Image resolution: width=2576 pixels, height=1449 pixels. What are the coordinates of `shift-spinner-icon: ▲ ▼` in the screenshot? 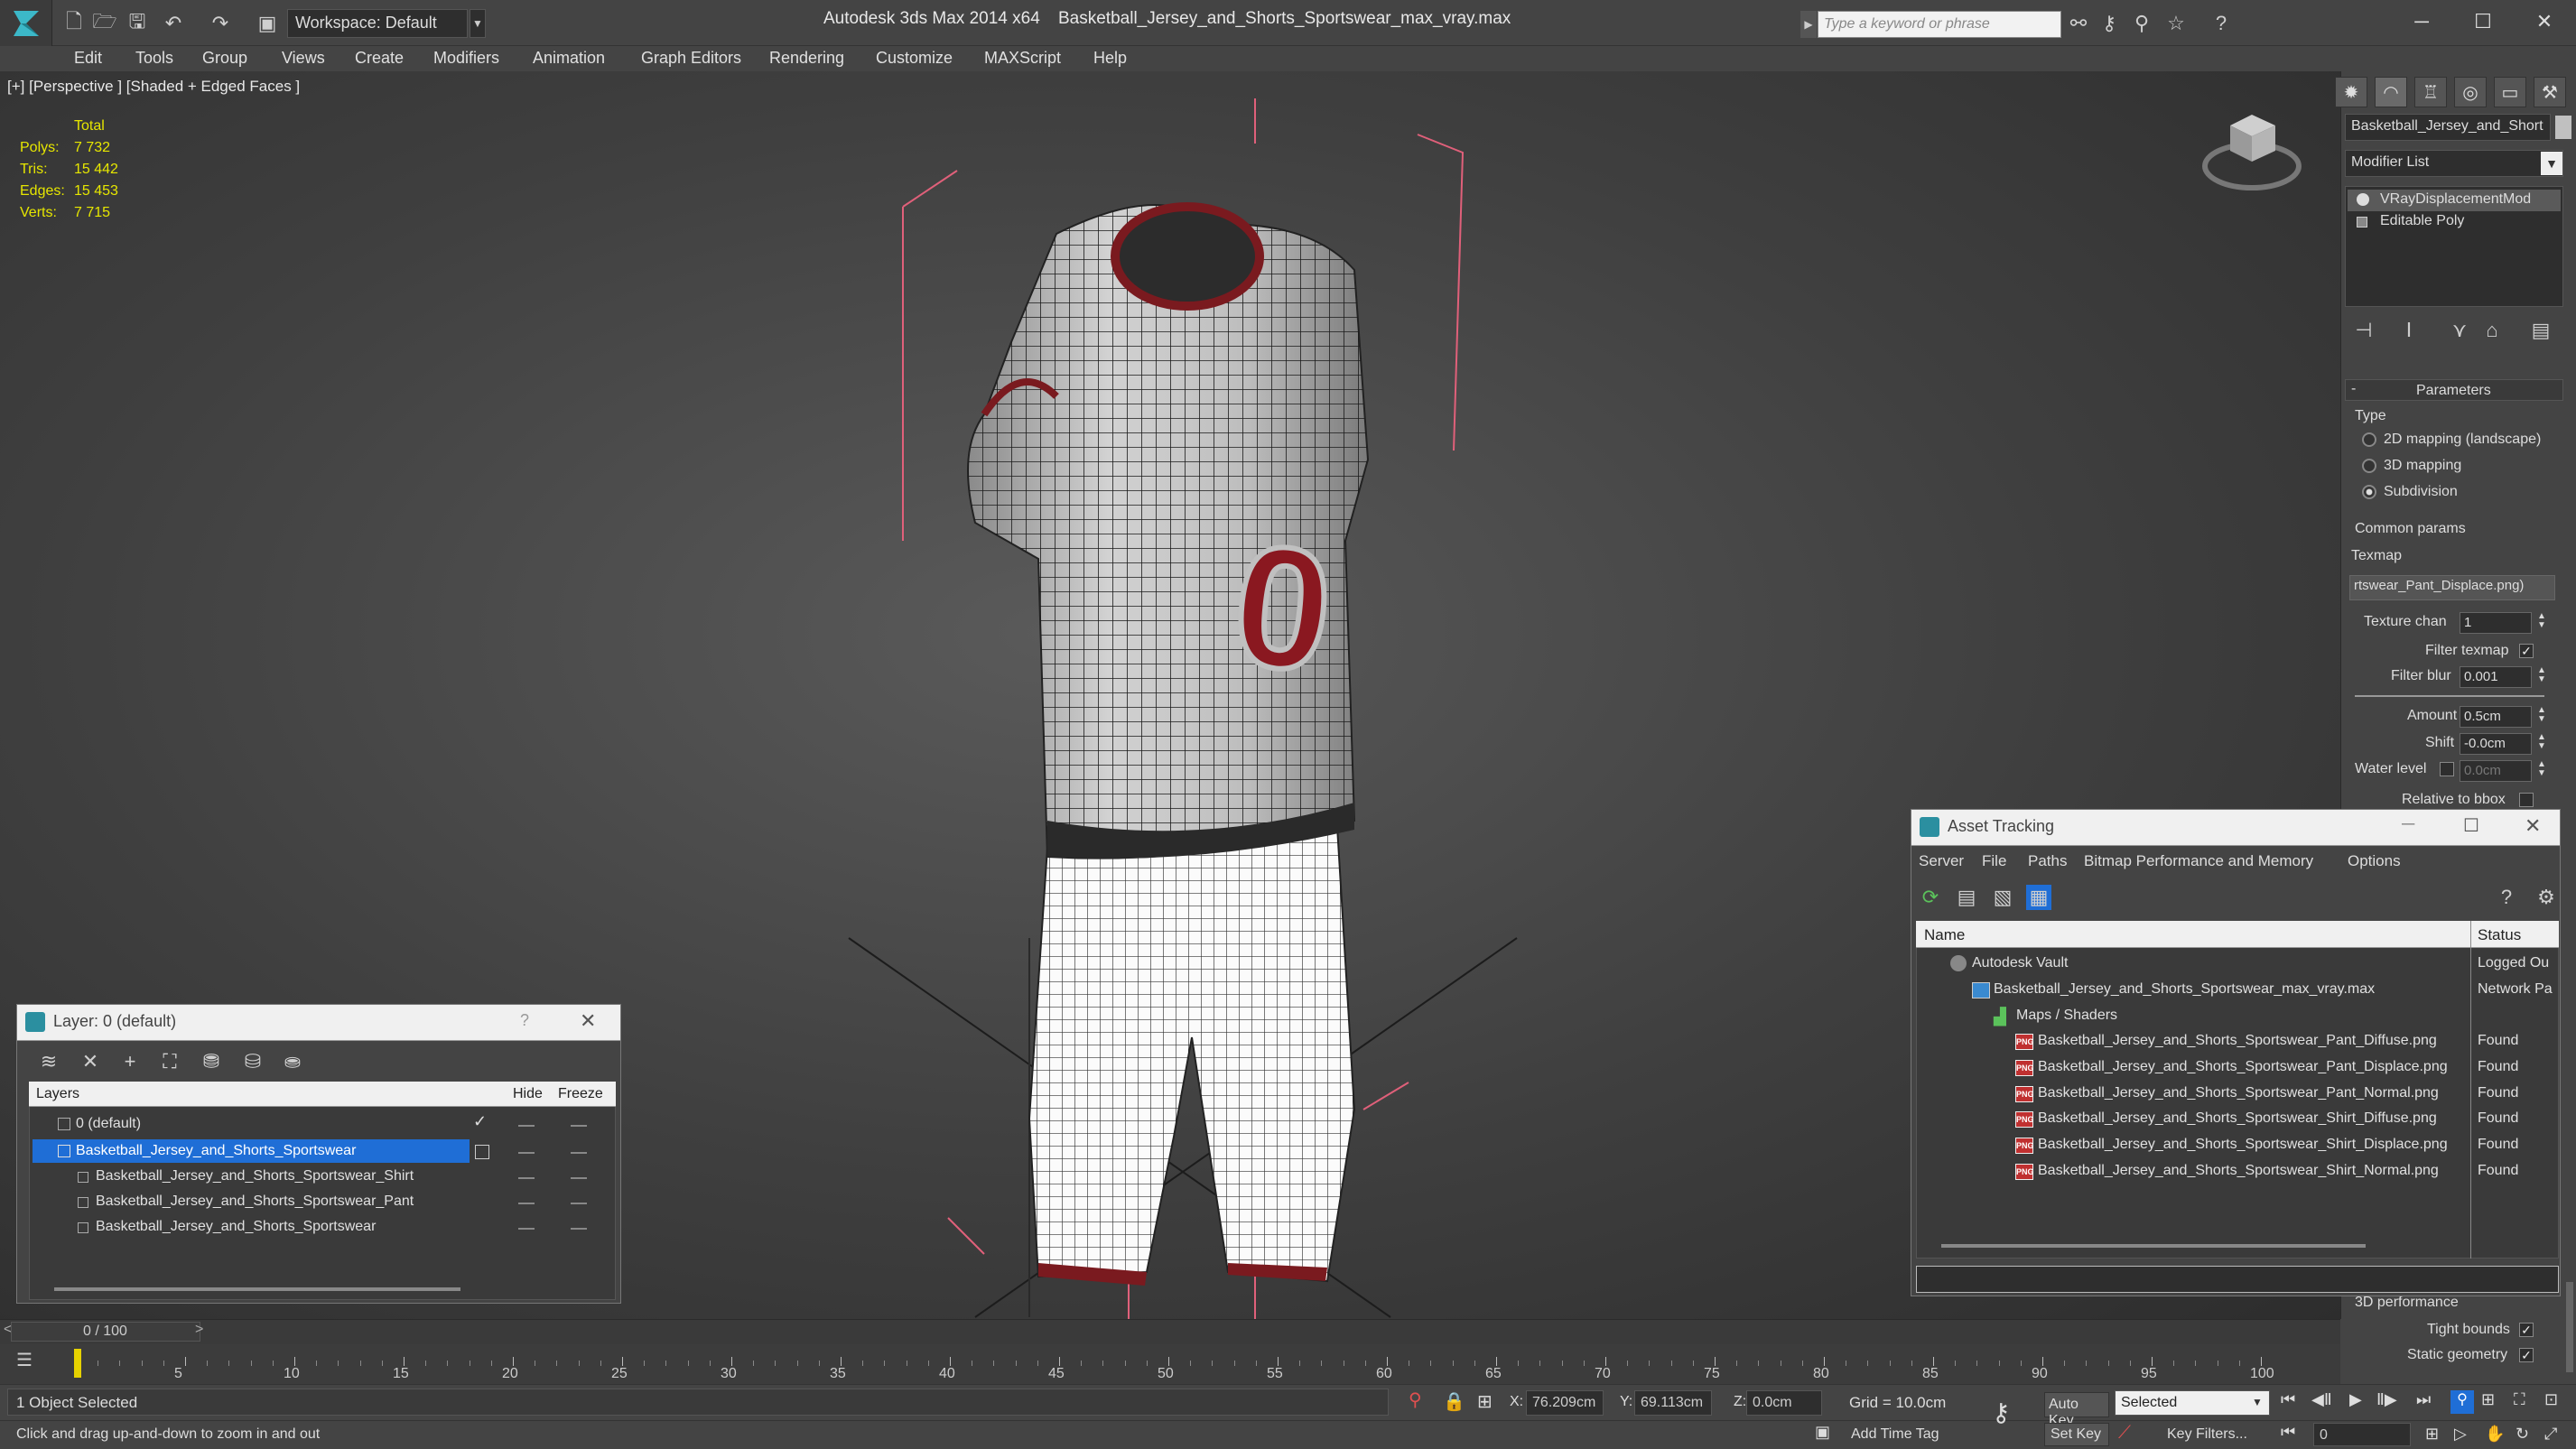 It's located at (2541, 742).